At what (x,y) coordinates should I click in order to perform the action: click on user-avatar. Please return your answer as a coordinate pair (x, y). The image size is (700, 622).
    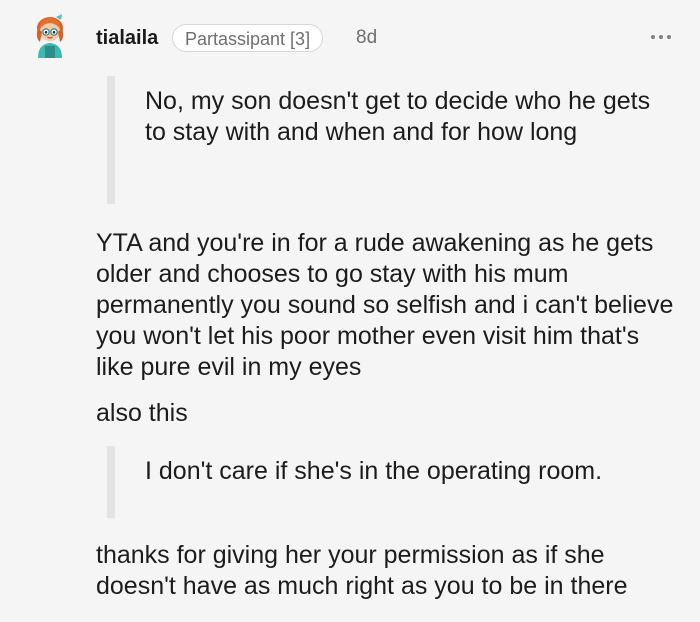
    Looking at the image, I should click on (50, 36).